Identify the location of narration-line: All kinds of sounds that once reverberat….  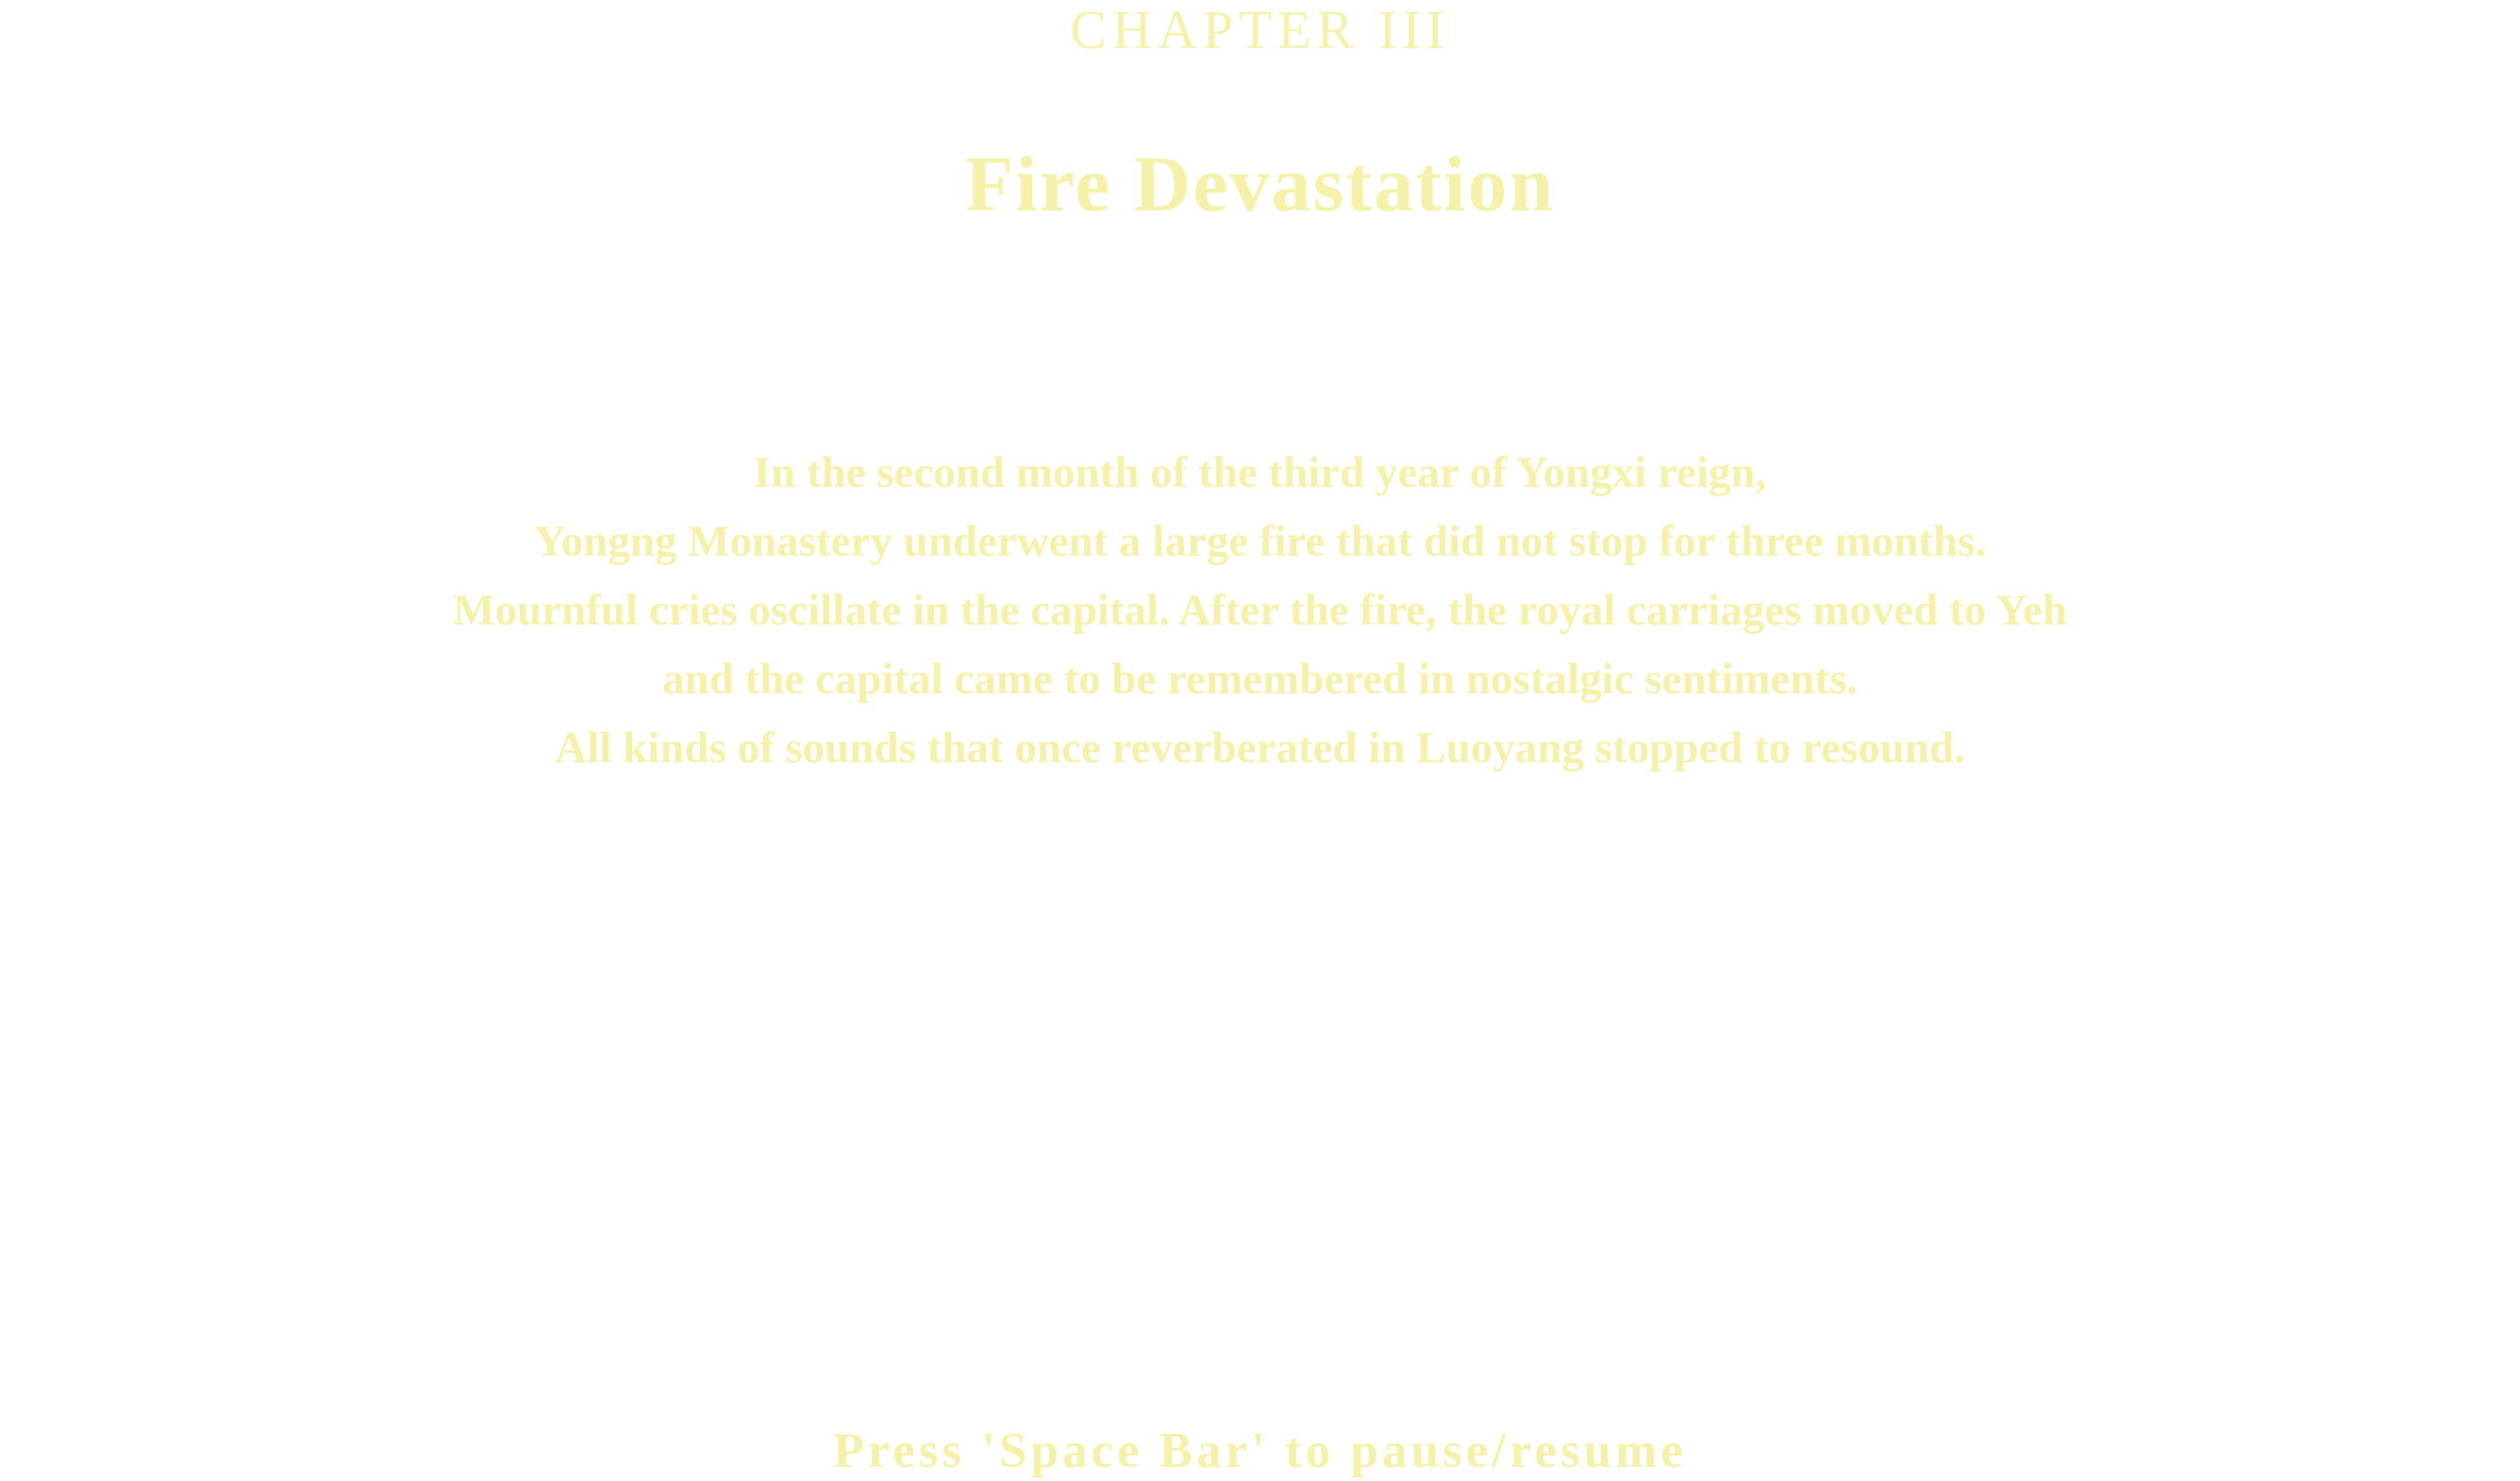
(1260, 748).